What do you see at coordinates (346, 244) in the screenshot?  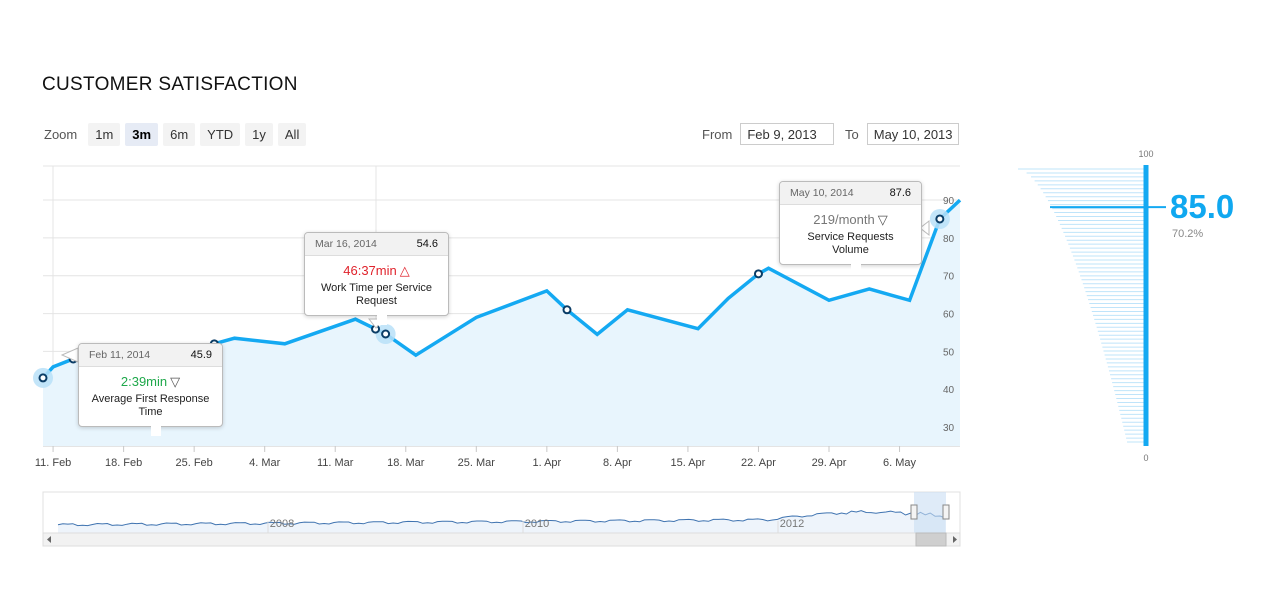 I see `tooltip-date: Mar 16, 2014` at bounding box center [346, 244].